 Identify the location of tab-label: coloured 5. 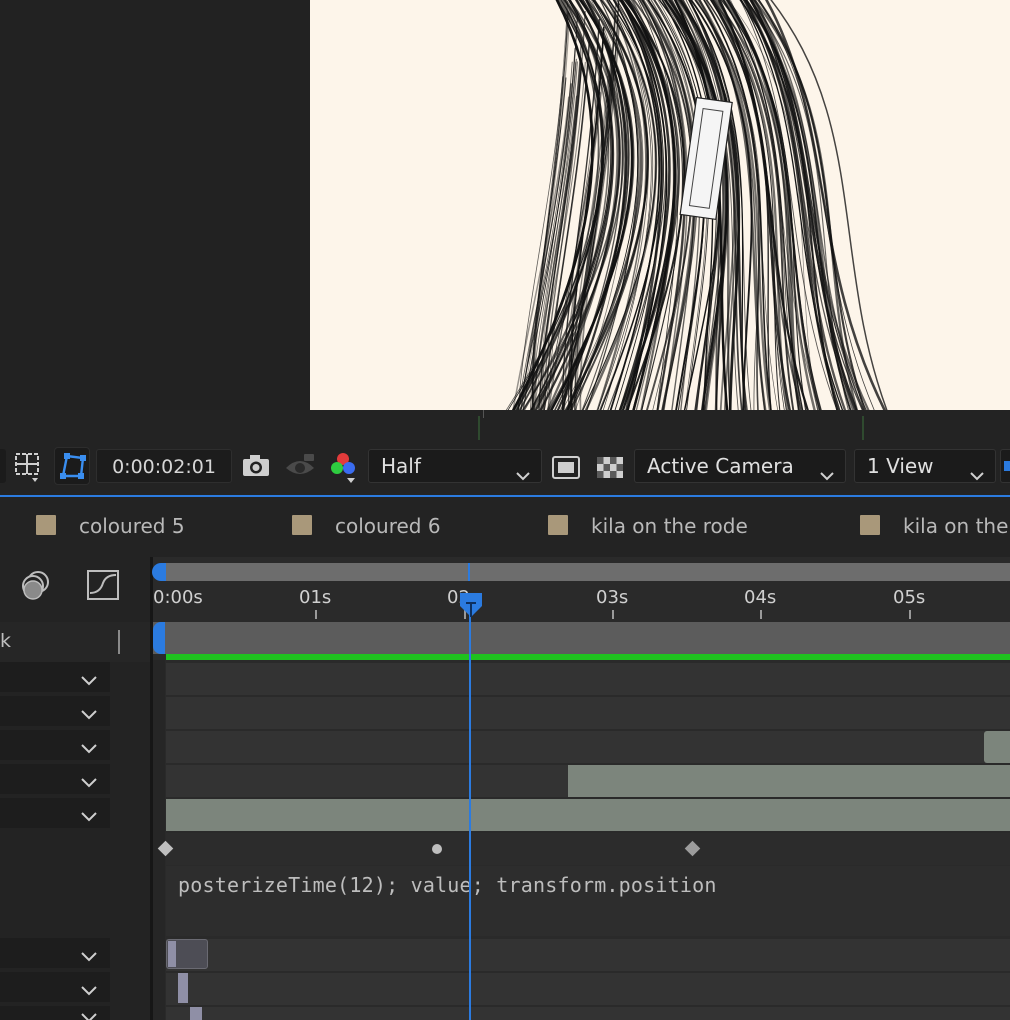
(132, 526).